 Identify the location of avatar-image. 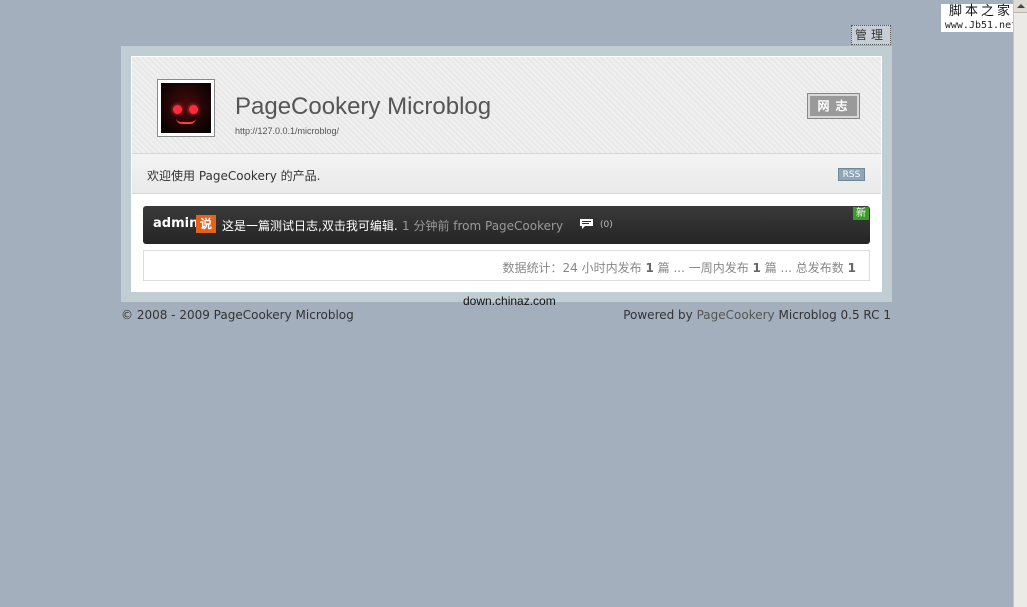
(186, 108).